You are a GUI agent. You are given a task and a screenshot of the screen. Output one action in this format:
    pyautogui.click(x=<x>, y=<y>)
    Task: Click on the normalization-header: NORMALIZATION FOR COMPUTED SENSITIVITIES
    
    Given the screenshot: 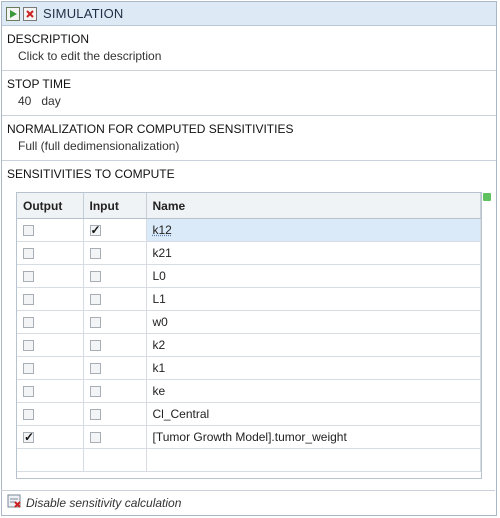 What is the action you would take?
    pyautogui.click(x=150, y=129)
    